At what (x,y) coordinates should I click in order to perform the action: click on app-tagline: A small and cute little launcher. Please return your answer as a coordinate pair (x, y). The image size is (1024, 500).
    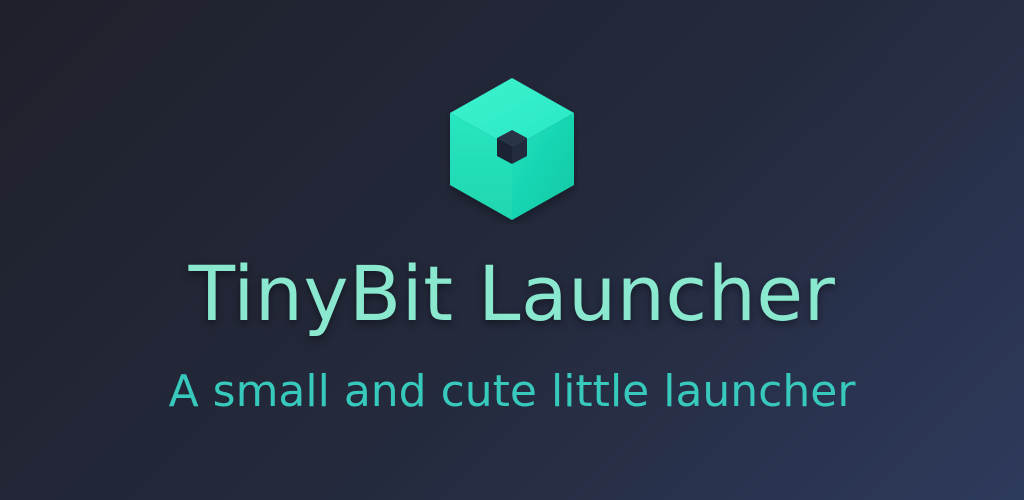
    Looking at the image, I should click on (512, 391).